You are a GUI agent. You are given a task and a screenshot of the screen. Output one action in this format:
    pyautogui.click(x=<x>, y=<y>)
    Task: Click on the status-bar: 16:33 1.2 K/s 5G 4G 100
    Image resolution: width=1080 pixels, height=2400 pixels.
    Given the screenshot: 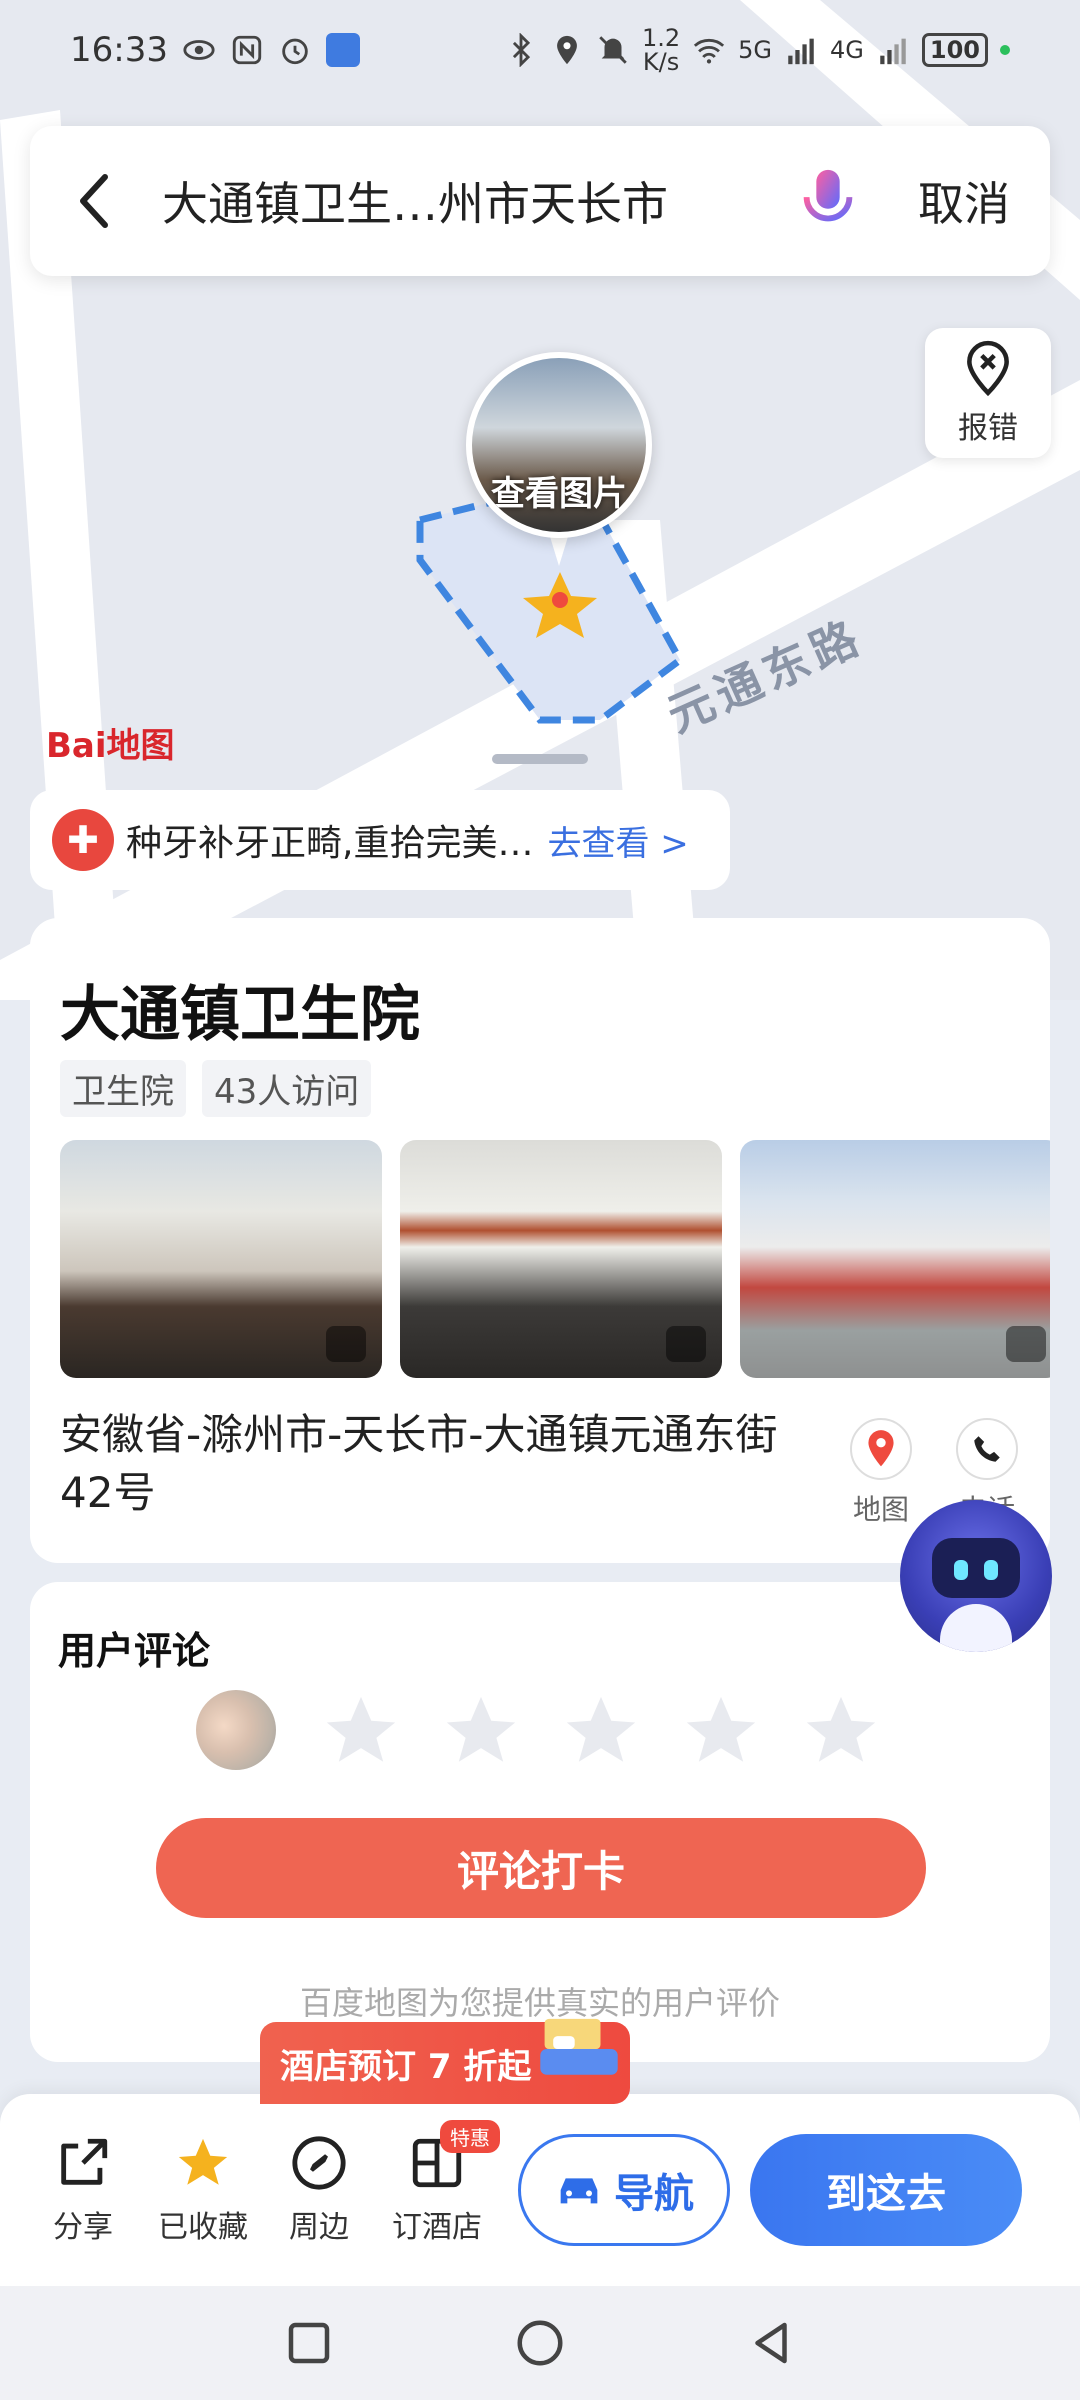 What is the action you would take?
    pyautogui.click(x=540, y=50)
    